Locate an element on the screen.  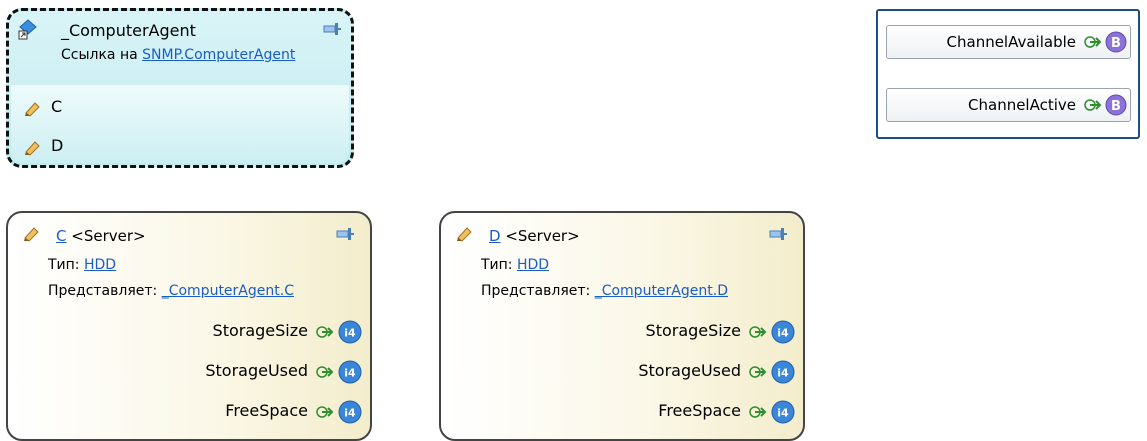
agent-ref-link: SNMP.ComputerAgent is located at coordinates (218, 55).